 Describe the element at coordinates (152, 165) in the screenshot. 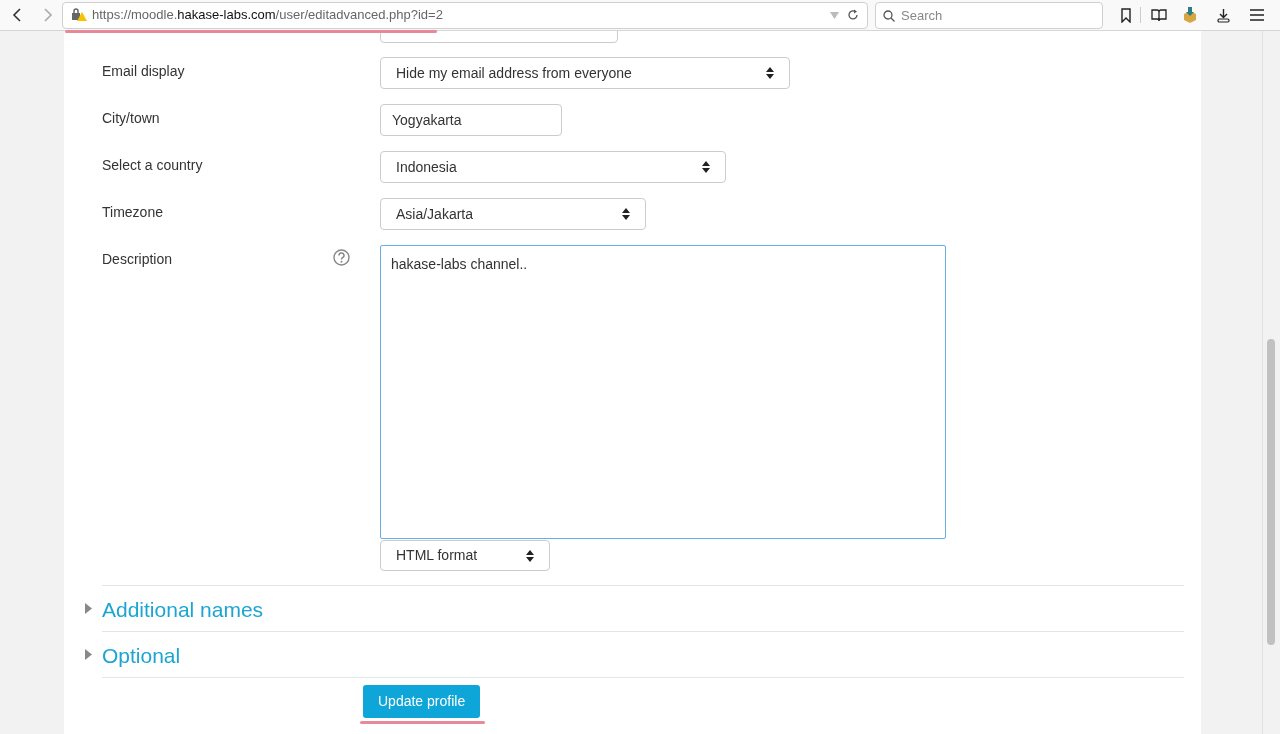

I see `field-label: Select a country` at that location.